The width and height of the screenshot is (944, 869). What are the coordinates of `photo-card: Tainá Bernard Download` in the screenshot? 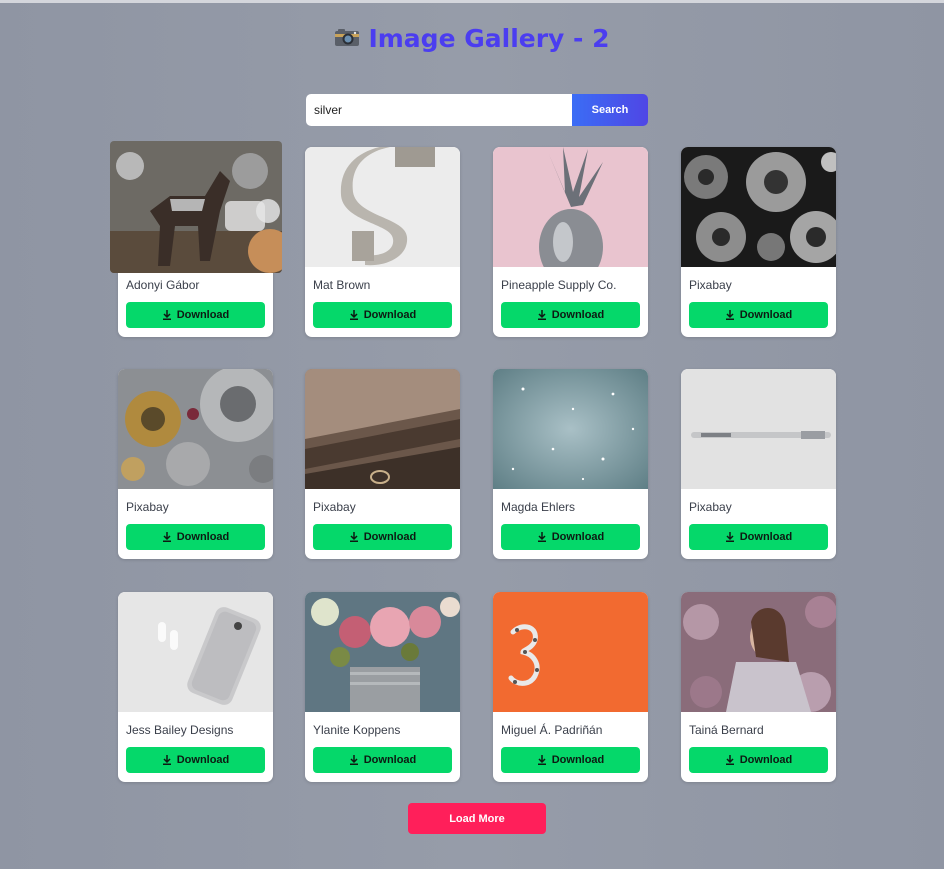 It's located at (758, 687).